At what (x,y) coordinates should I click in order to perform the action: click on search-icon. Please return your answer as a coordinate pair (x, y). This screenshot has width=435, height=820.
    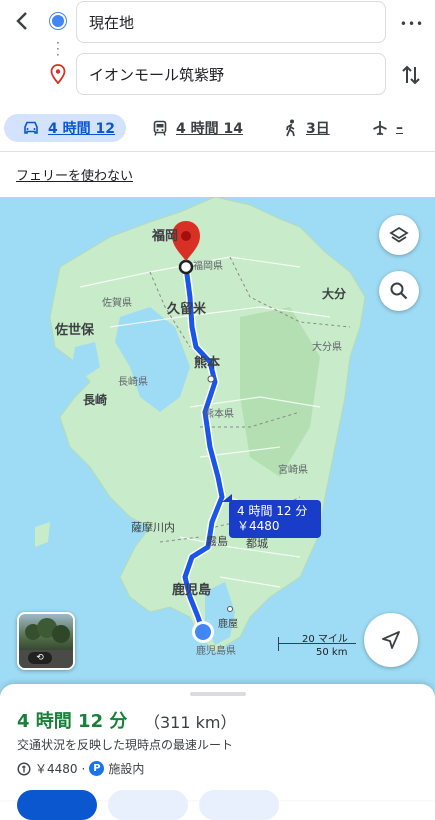
    Looking at the image, I should click on (399, 291).